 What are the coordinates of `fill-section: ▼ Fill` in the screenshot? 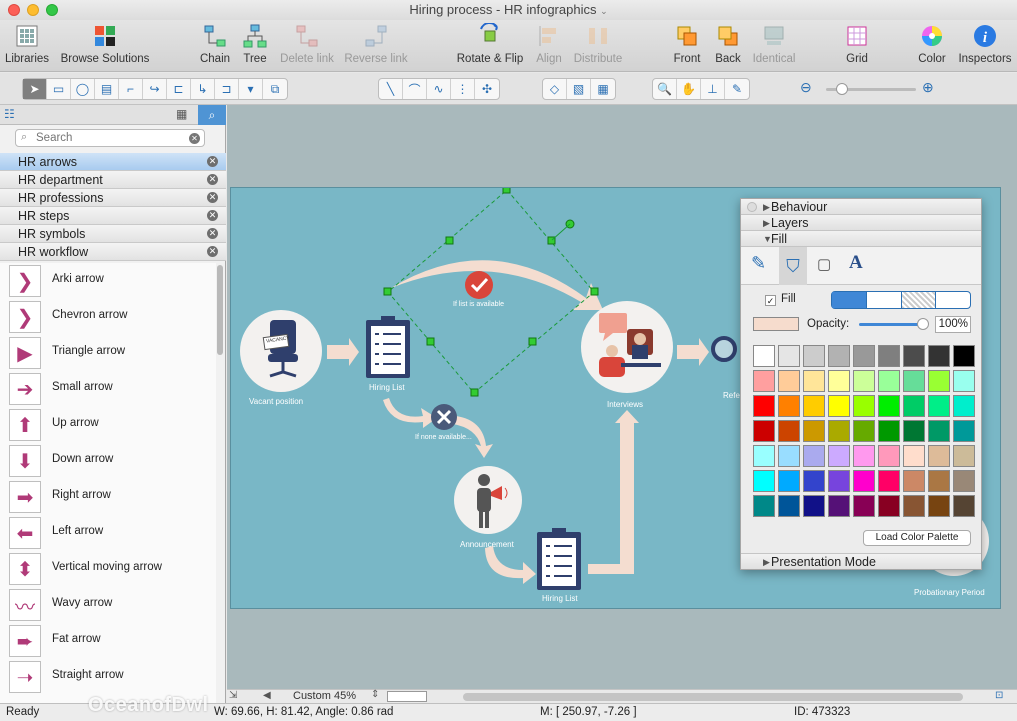 It's located at (861, 239).